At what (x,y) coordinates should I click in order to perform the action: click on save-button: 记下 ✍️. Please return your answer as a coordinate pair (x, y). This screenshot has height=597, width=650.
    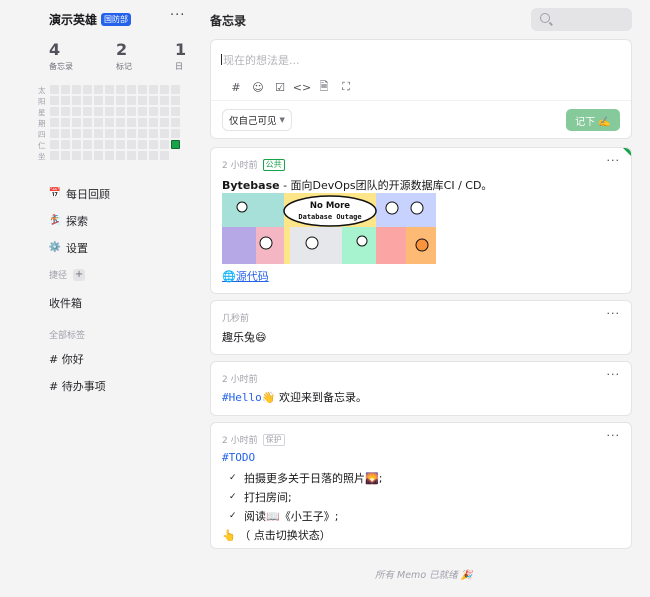
    Looking at the image, I should click on (593, 120).